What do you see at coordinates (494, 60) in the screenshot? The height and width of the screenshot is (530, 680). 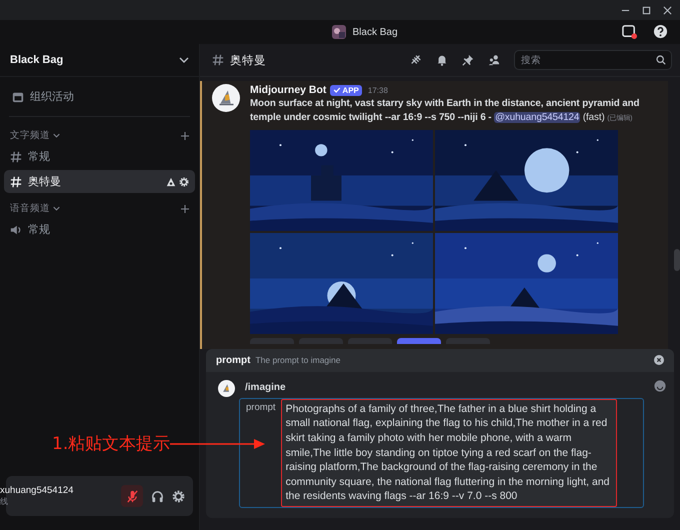 I see `members-icon` at bounding box center [494, 60].